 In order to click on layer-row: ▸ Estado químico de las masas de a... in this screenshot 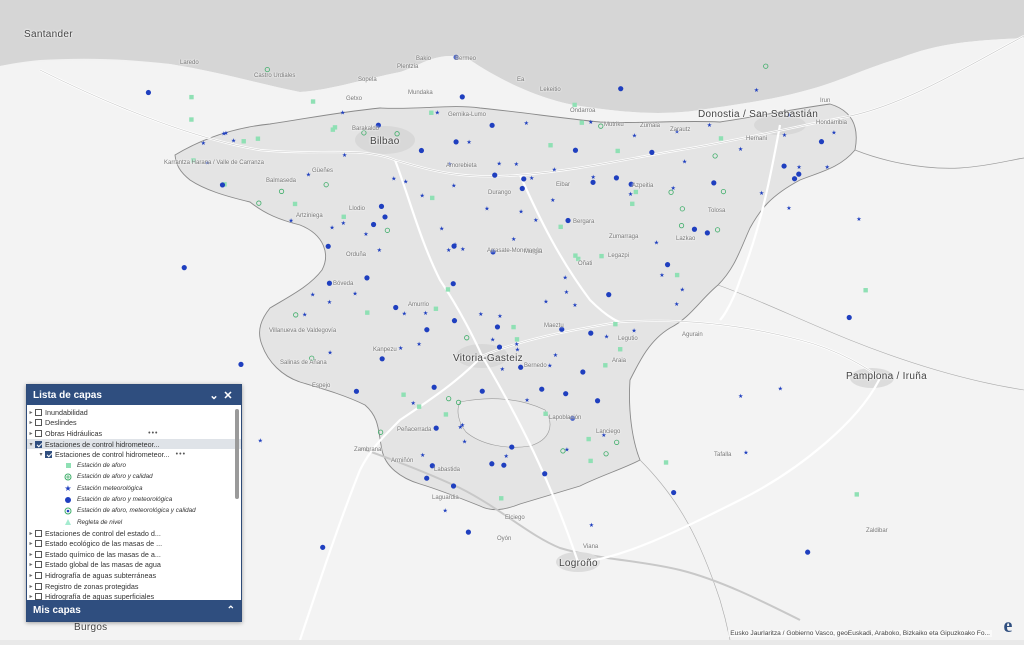, I will do `click(134, 554)`.